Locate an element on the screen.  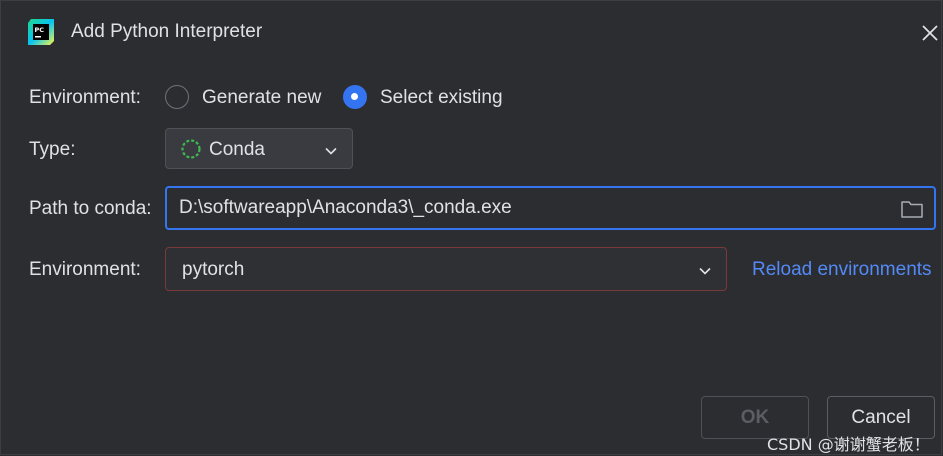
generate-new-radio is located at coordinates (177, 97).